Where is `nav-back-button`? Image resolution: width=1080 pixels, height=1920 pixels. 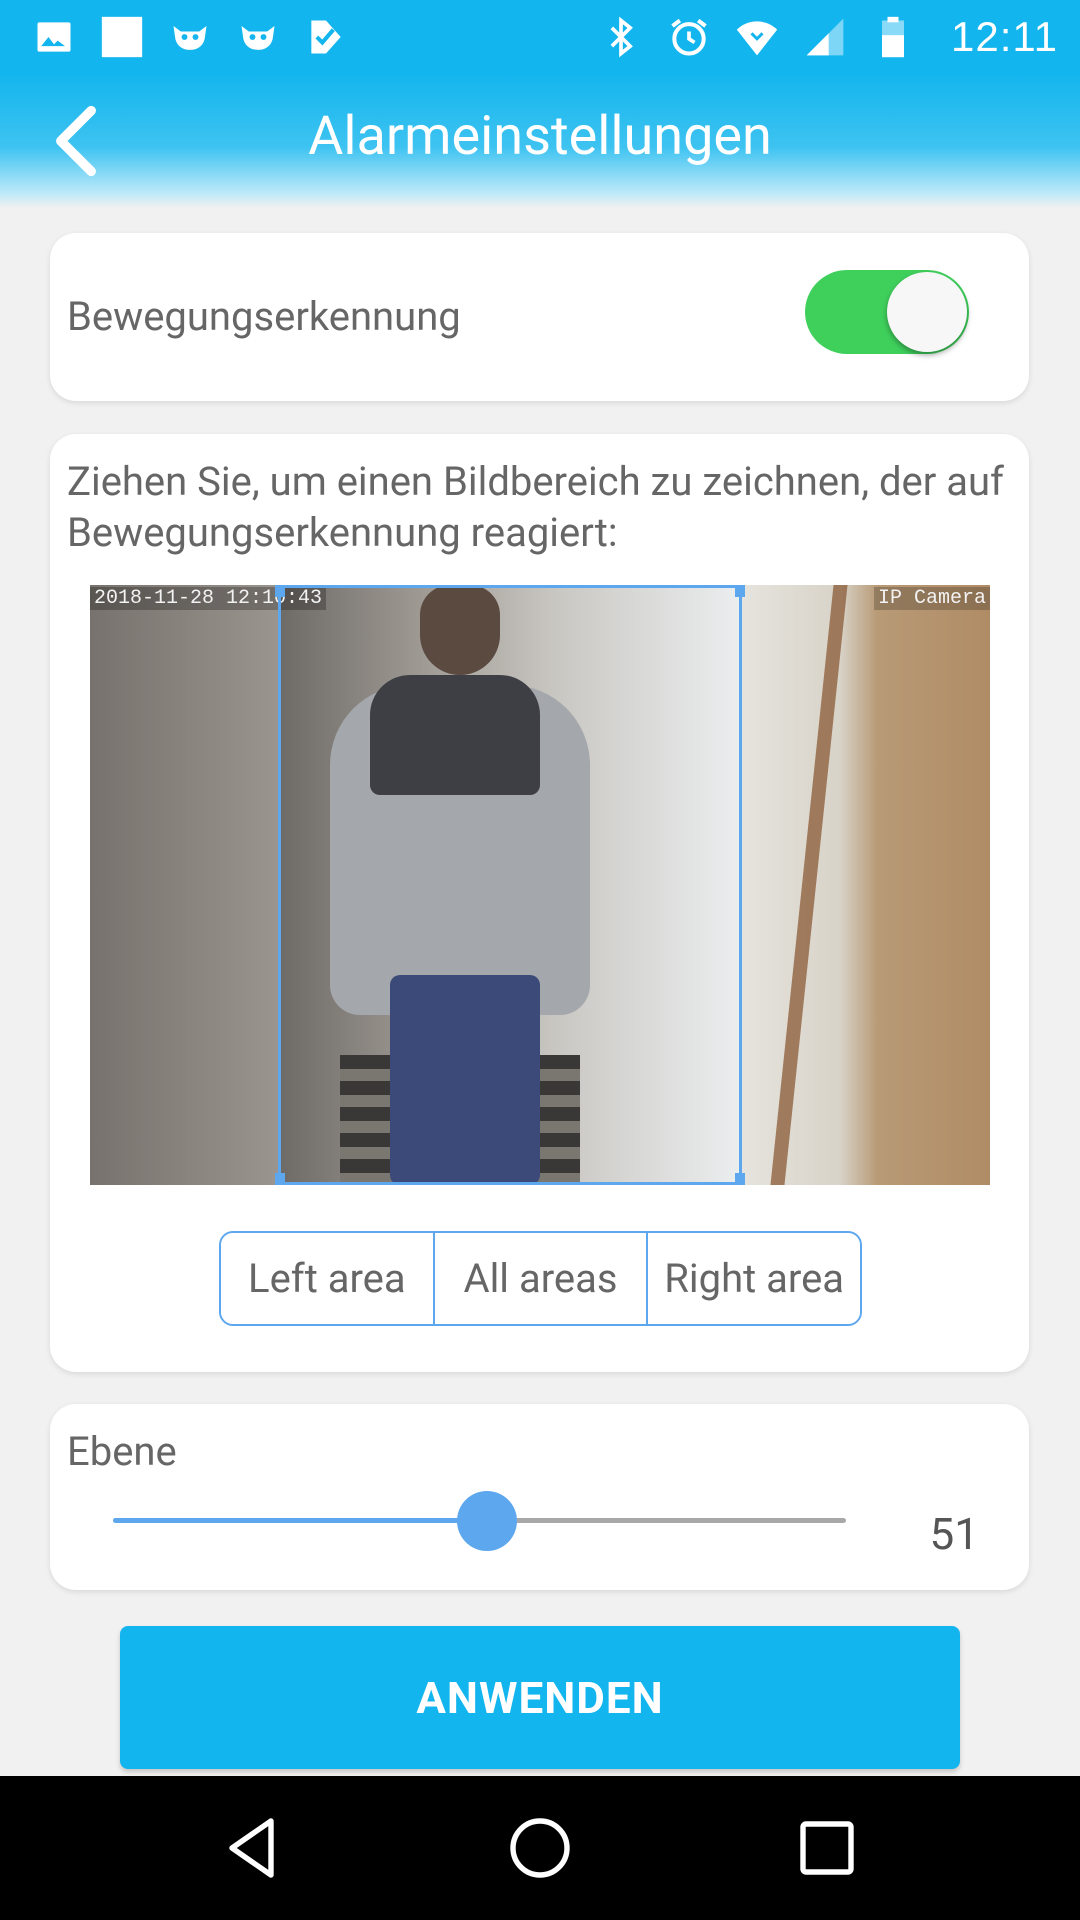 nav-back-button is located at coordinates (253, 1848).